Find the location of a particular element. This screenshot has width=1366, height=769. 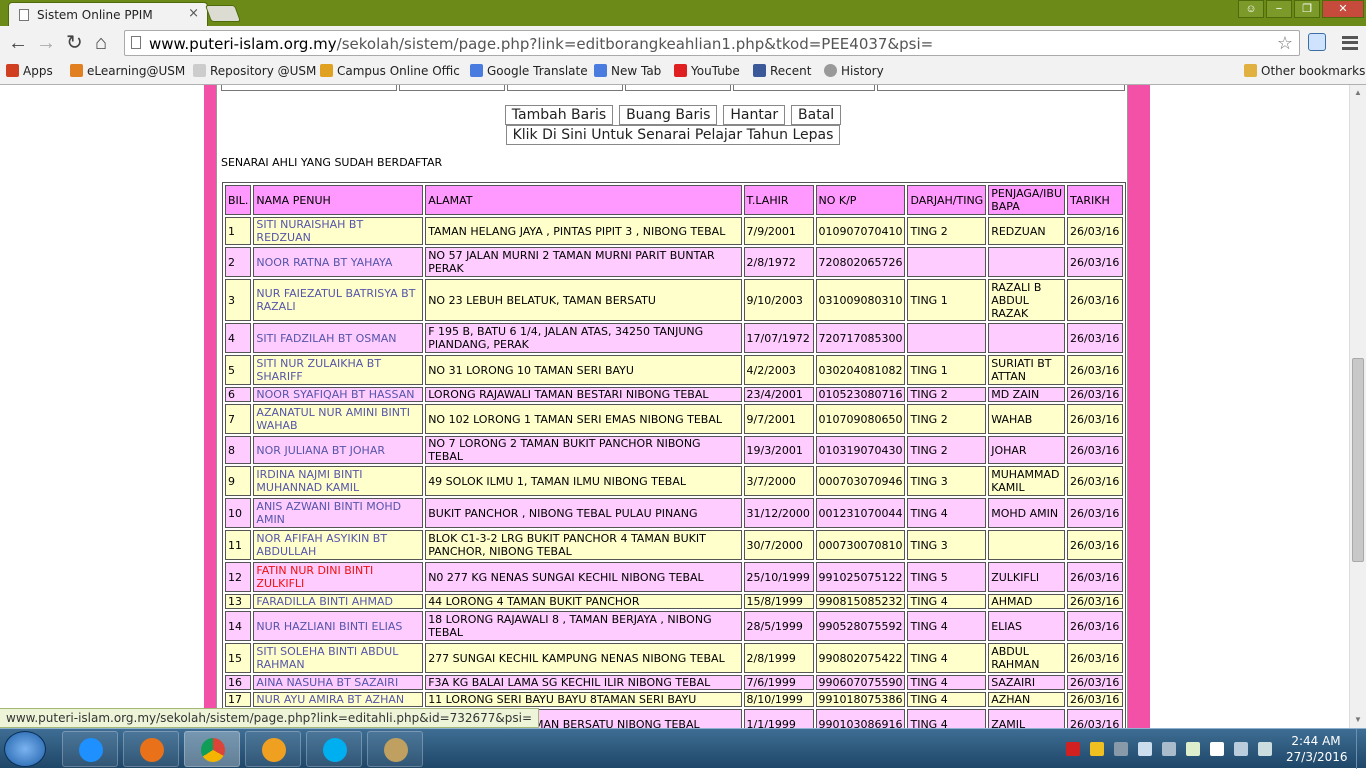

avast-icon is located at coordinates (274, 750).